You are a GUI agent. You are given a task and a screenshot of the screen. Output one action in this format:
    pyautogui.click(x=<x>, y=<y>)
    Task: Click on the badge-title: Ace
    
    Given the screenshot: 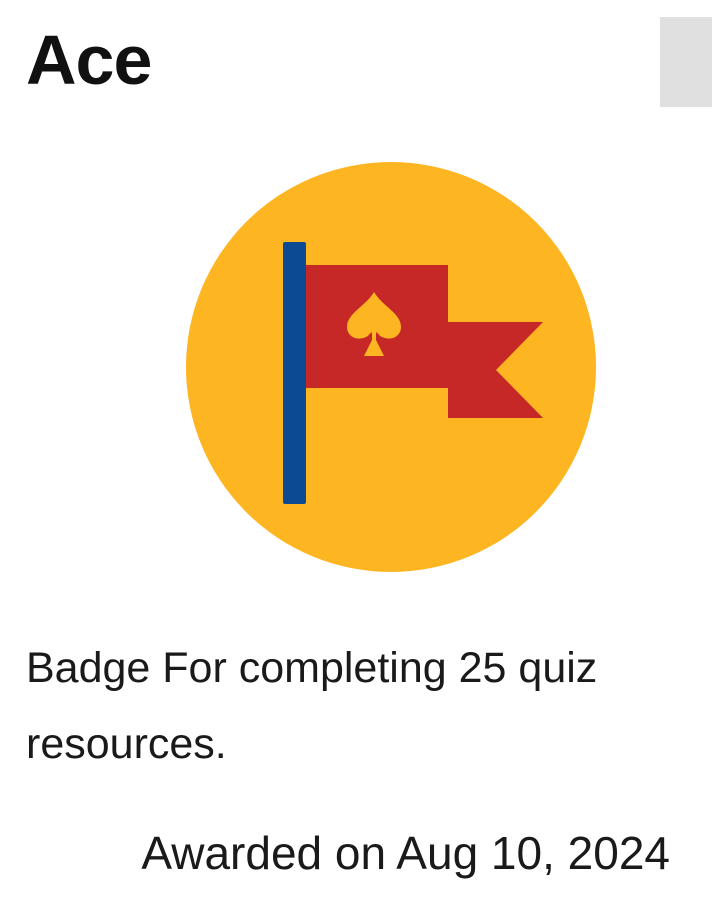 What is the action you would take?
    pyautogui.click(x=89, y=60)
    